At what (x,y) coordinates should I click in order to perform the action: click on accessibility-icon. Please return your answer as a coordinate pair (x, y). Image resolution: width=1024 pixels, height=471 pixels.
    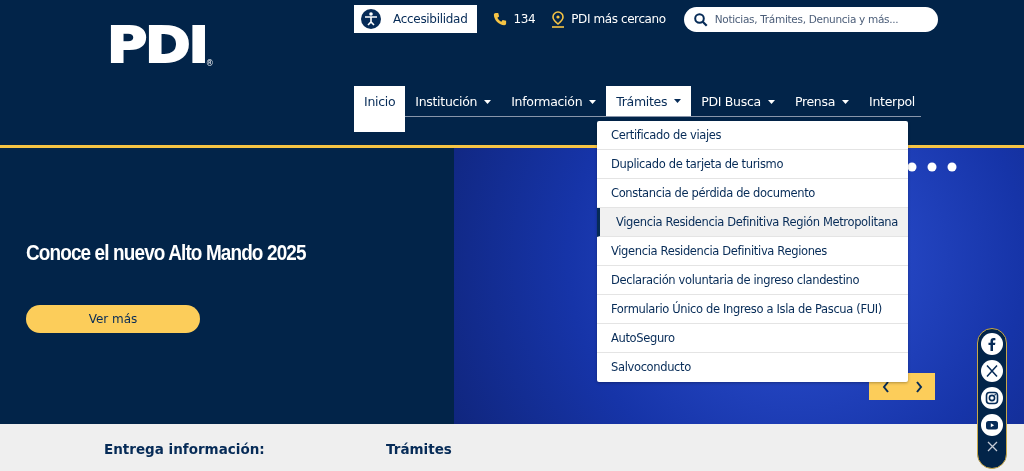
    Looking at the image, I should click on (371, 19).